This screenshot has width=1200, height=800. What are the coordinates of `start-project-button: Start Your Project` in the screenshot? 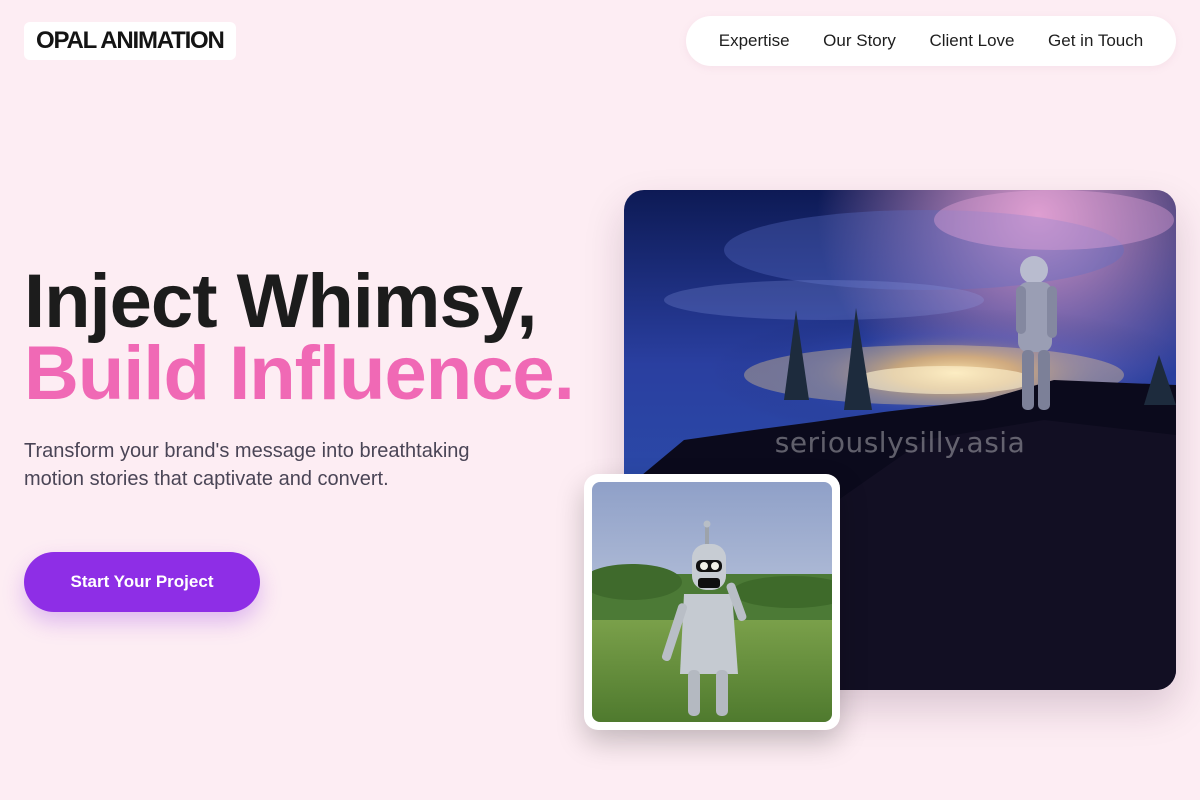 It's located at (142, 582).